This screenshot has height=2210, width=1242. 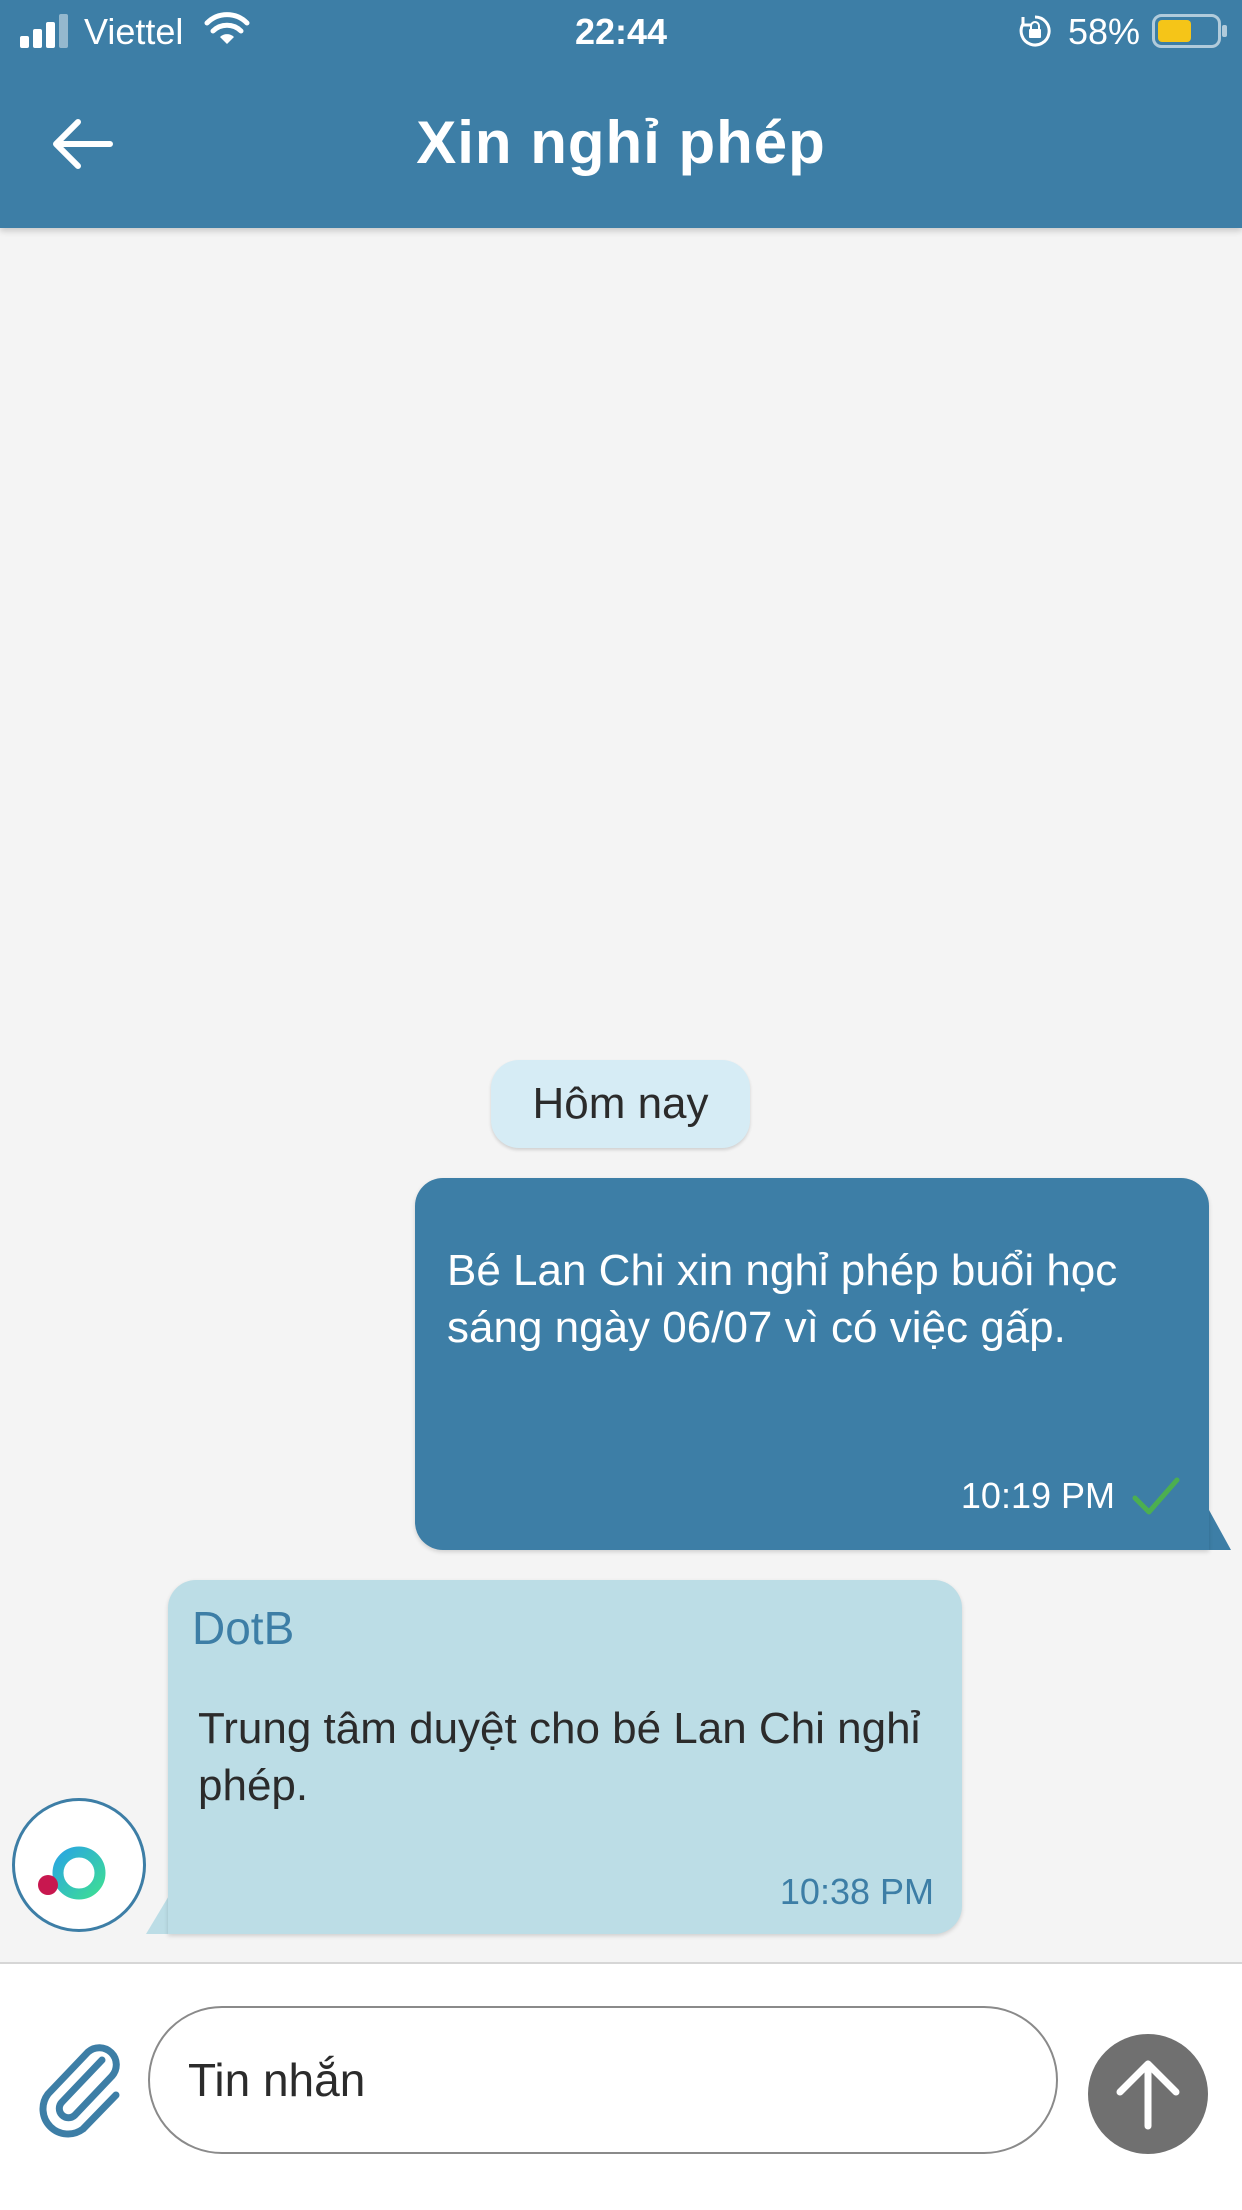 I want to click on message-input, so click(x=603, y=2080).